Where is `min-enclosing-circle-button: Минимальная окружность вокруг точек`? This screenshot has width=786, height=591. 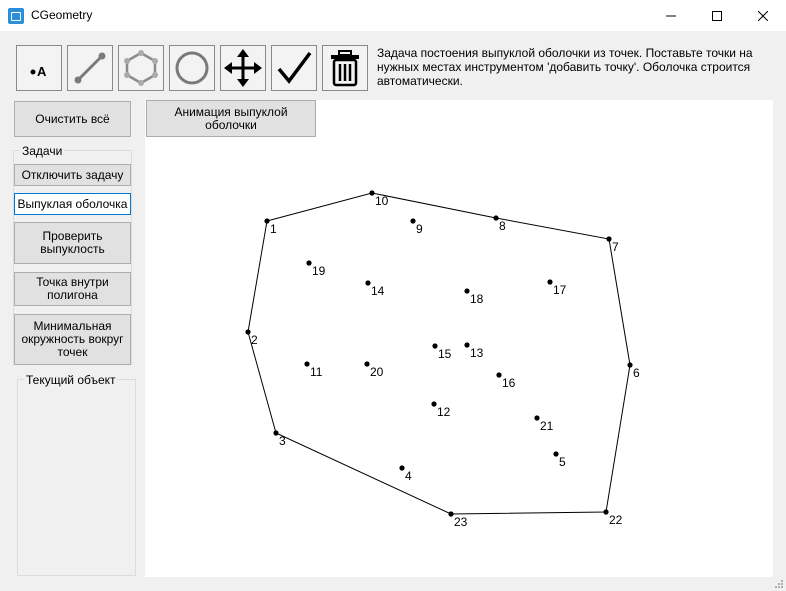
min-enclosing-circle-button: Минимальная окружность вокруг точек is located at coordinates (72, 339).